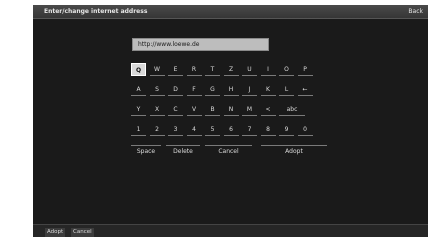 The image size is (440, 243). I want to click on key-d: D, so click(175, 89).